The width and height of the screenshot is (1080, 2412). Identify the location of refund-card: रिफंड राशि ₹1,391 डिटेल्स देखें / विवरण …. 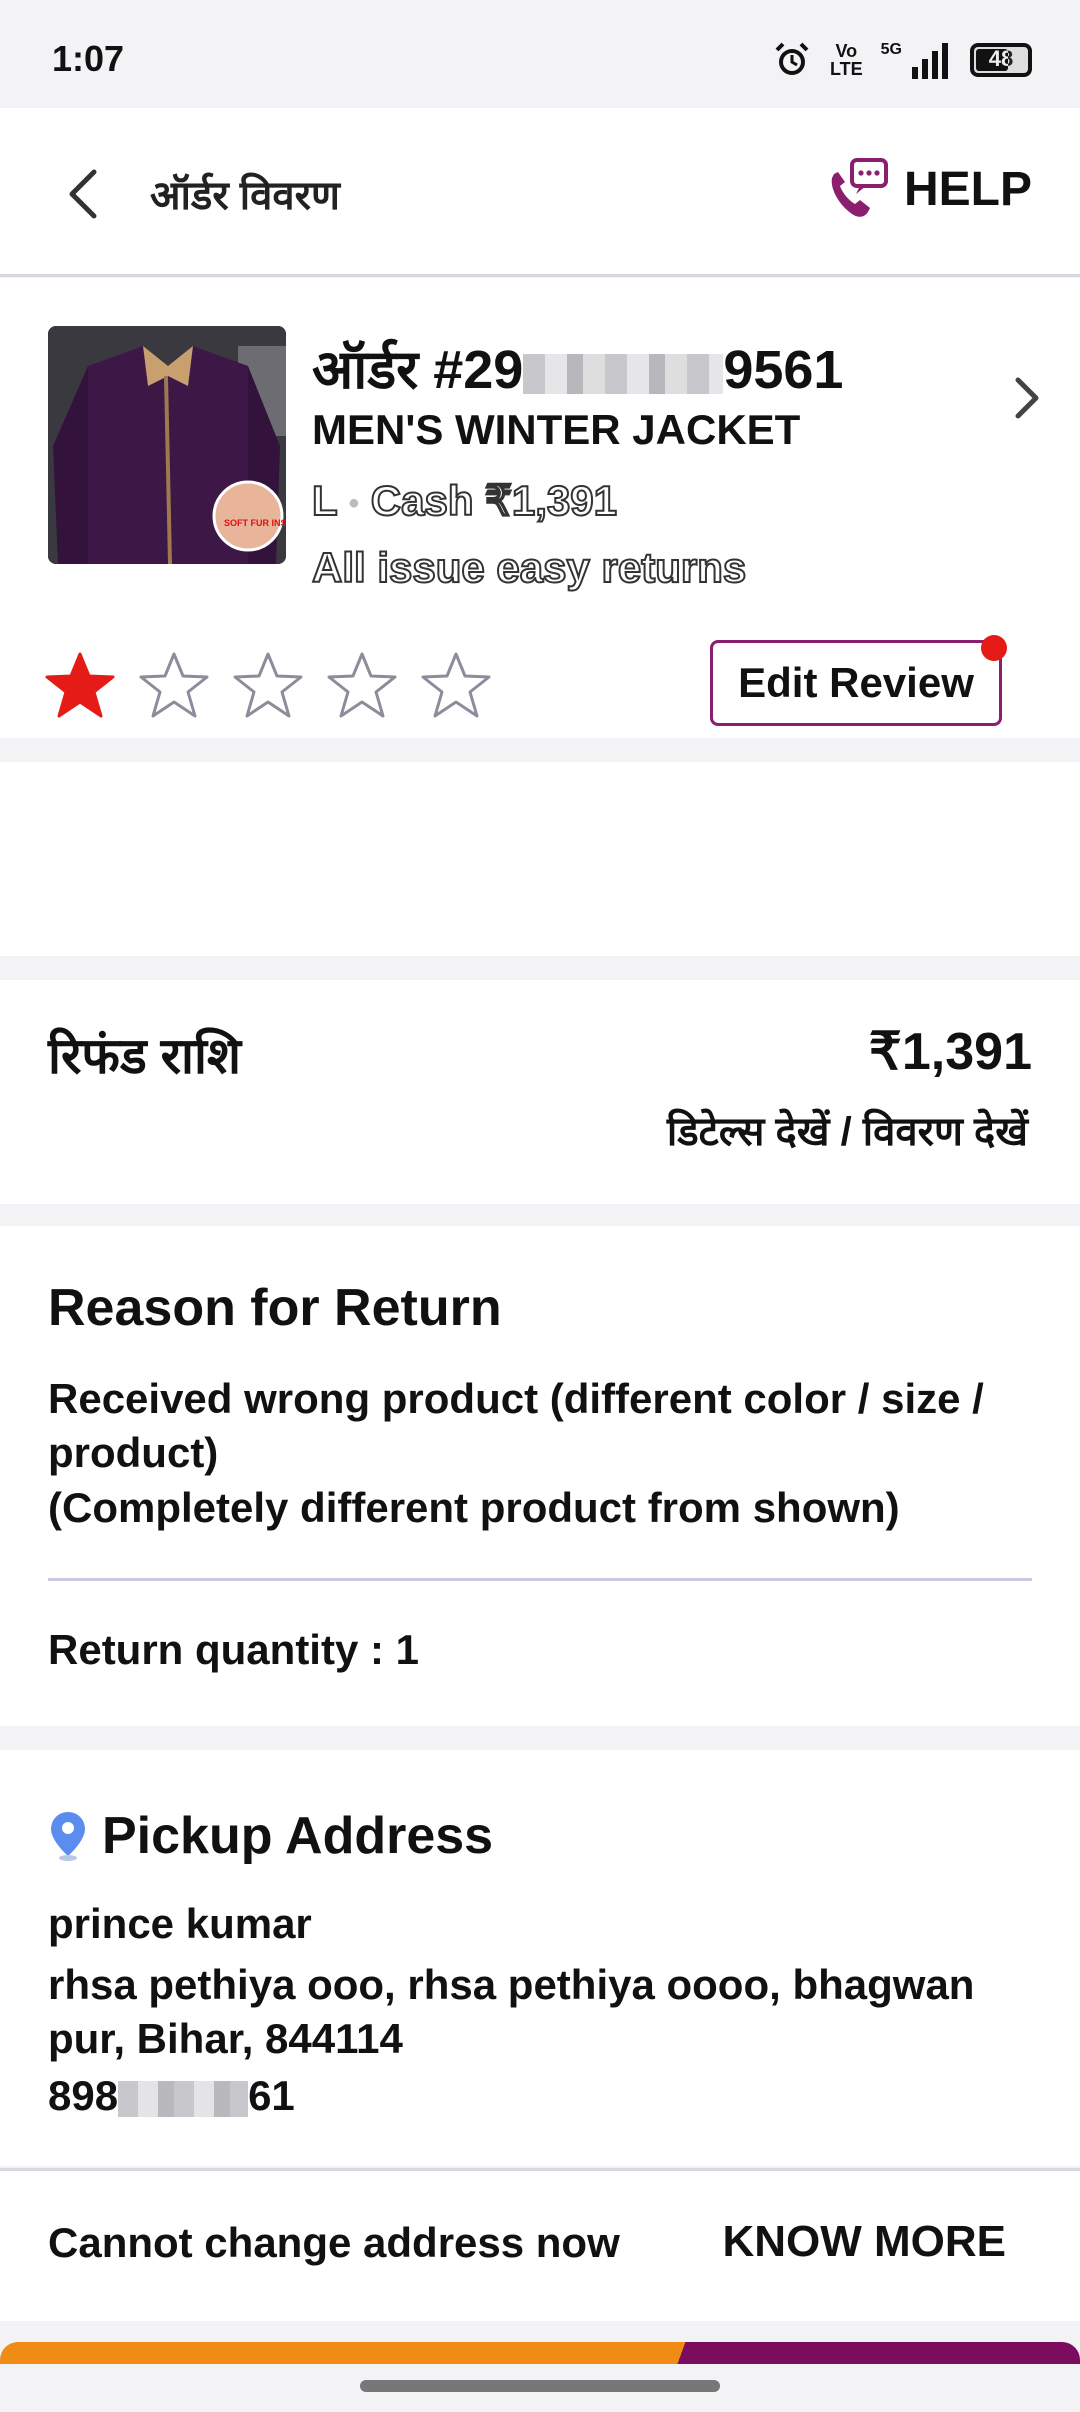
(540, 1092).